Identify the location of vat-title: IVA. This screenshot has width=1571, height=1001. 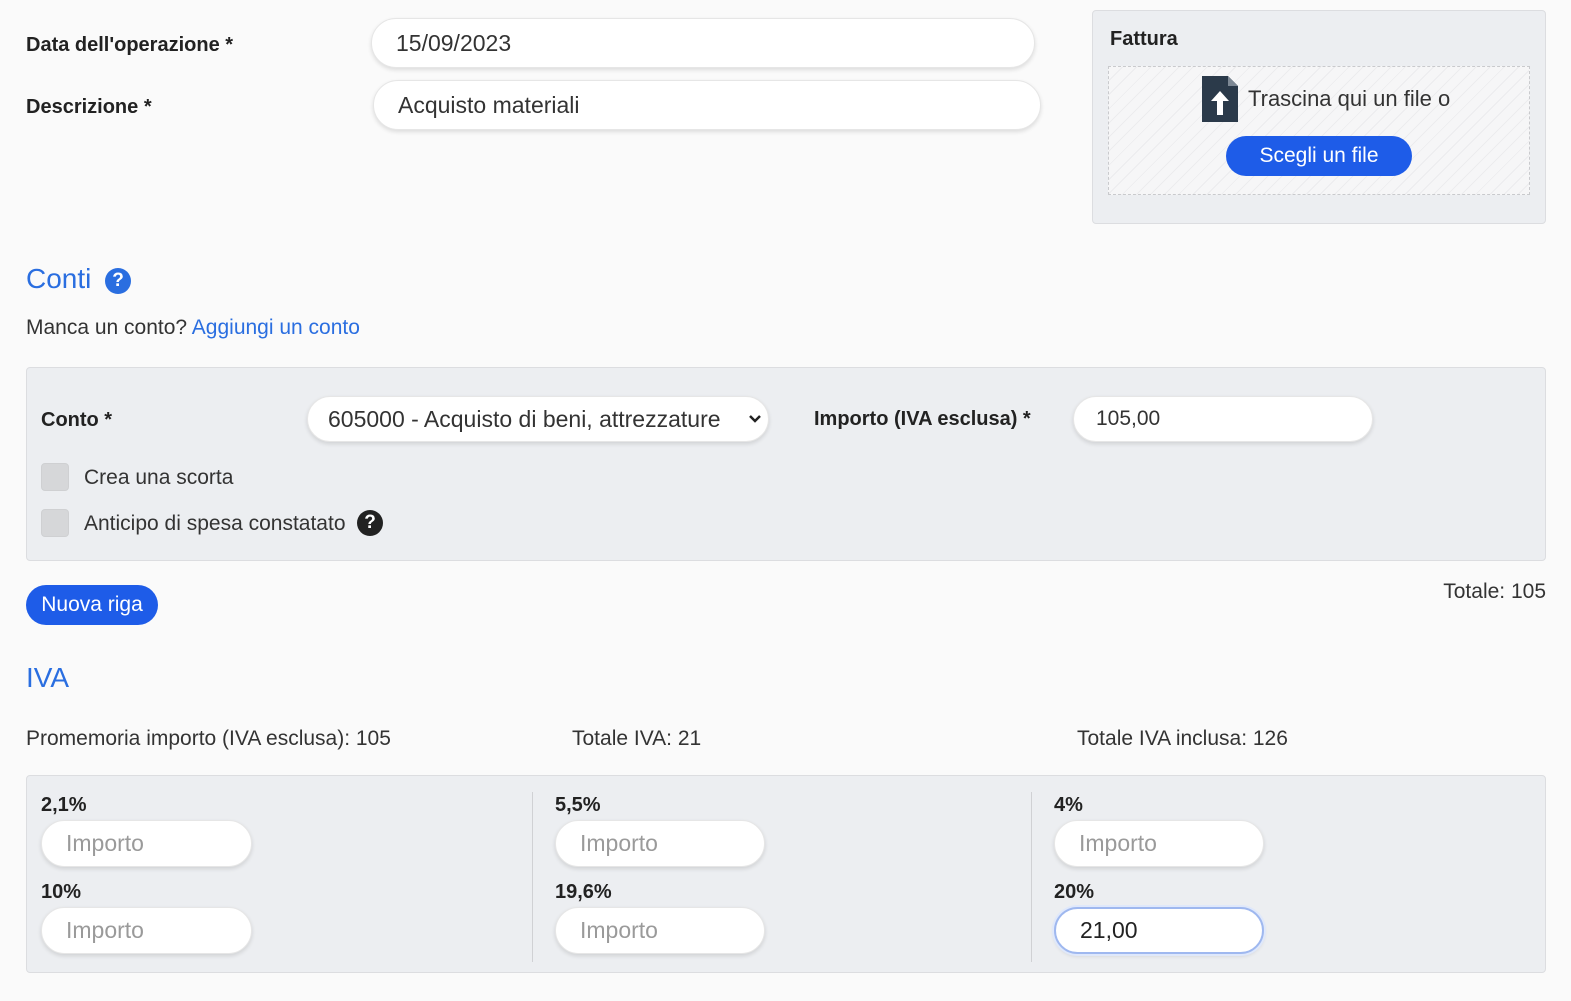
(48, 677).